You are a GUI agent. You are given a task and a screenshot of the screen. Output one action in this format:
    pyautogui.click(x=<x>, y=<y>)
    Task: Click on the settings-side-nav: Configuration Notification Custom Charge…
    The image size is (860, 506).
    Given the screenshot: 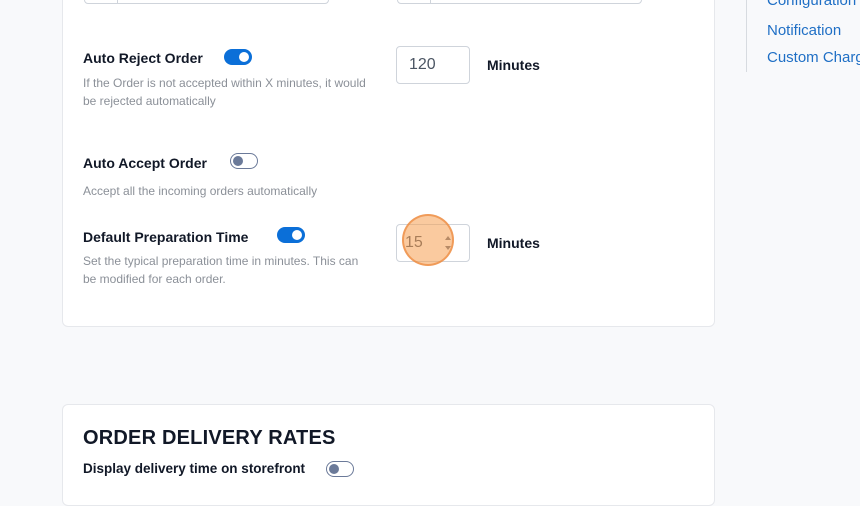 What is the action you would take?
    pyautogui.click(x=803, y=36)
    